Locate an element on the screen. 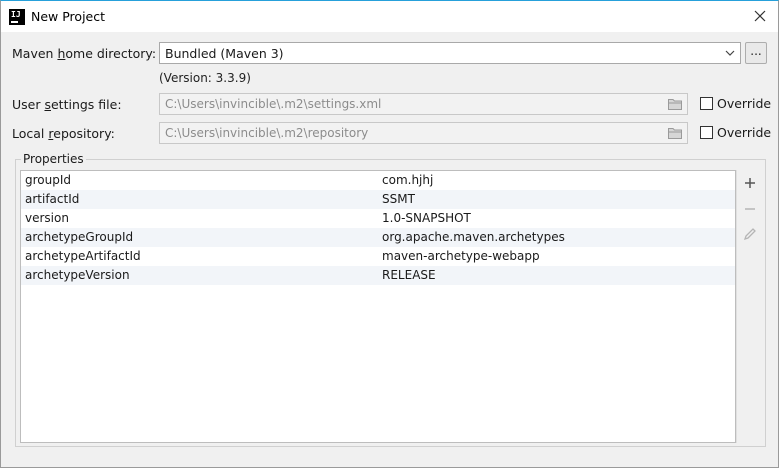  maven-home-label: Maven home directory: is located at coordinates (84, 53).